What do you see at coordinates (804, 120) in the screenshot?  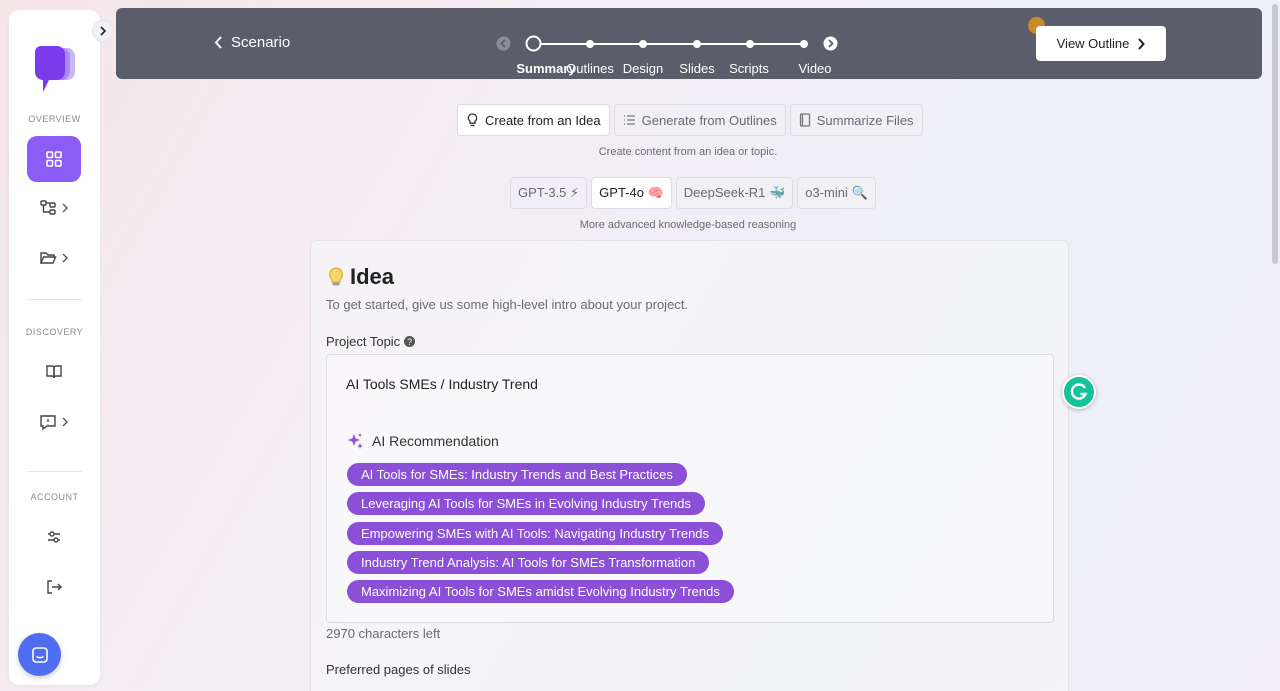 I see `book-icon` at bounding box center [804, 120].